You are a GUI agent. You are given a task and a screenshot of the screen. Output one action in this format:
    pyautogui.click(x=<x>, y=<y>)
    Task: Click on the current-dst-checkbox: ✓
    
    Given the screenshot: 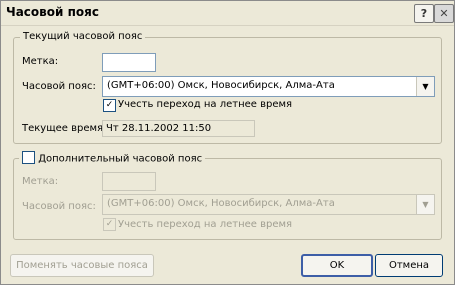 What is the action you would take?
    pyautogui.click(x=109, y=105)
    